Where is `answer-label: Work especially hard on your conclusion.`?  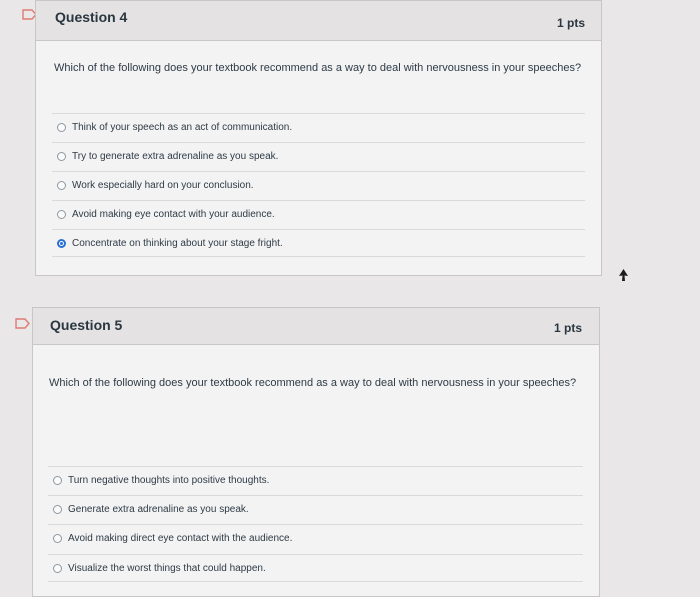 answer-label: Work especially hard on your conclusion. is located at coordinates (163, 185).